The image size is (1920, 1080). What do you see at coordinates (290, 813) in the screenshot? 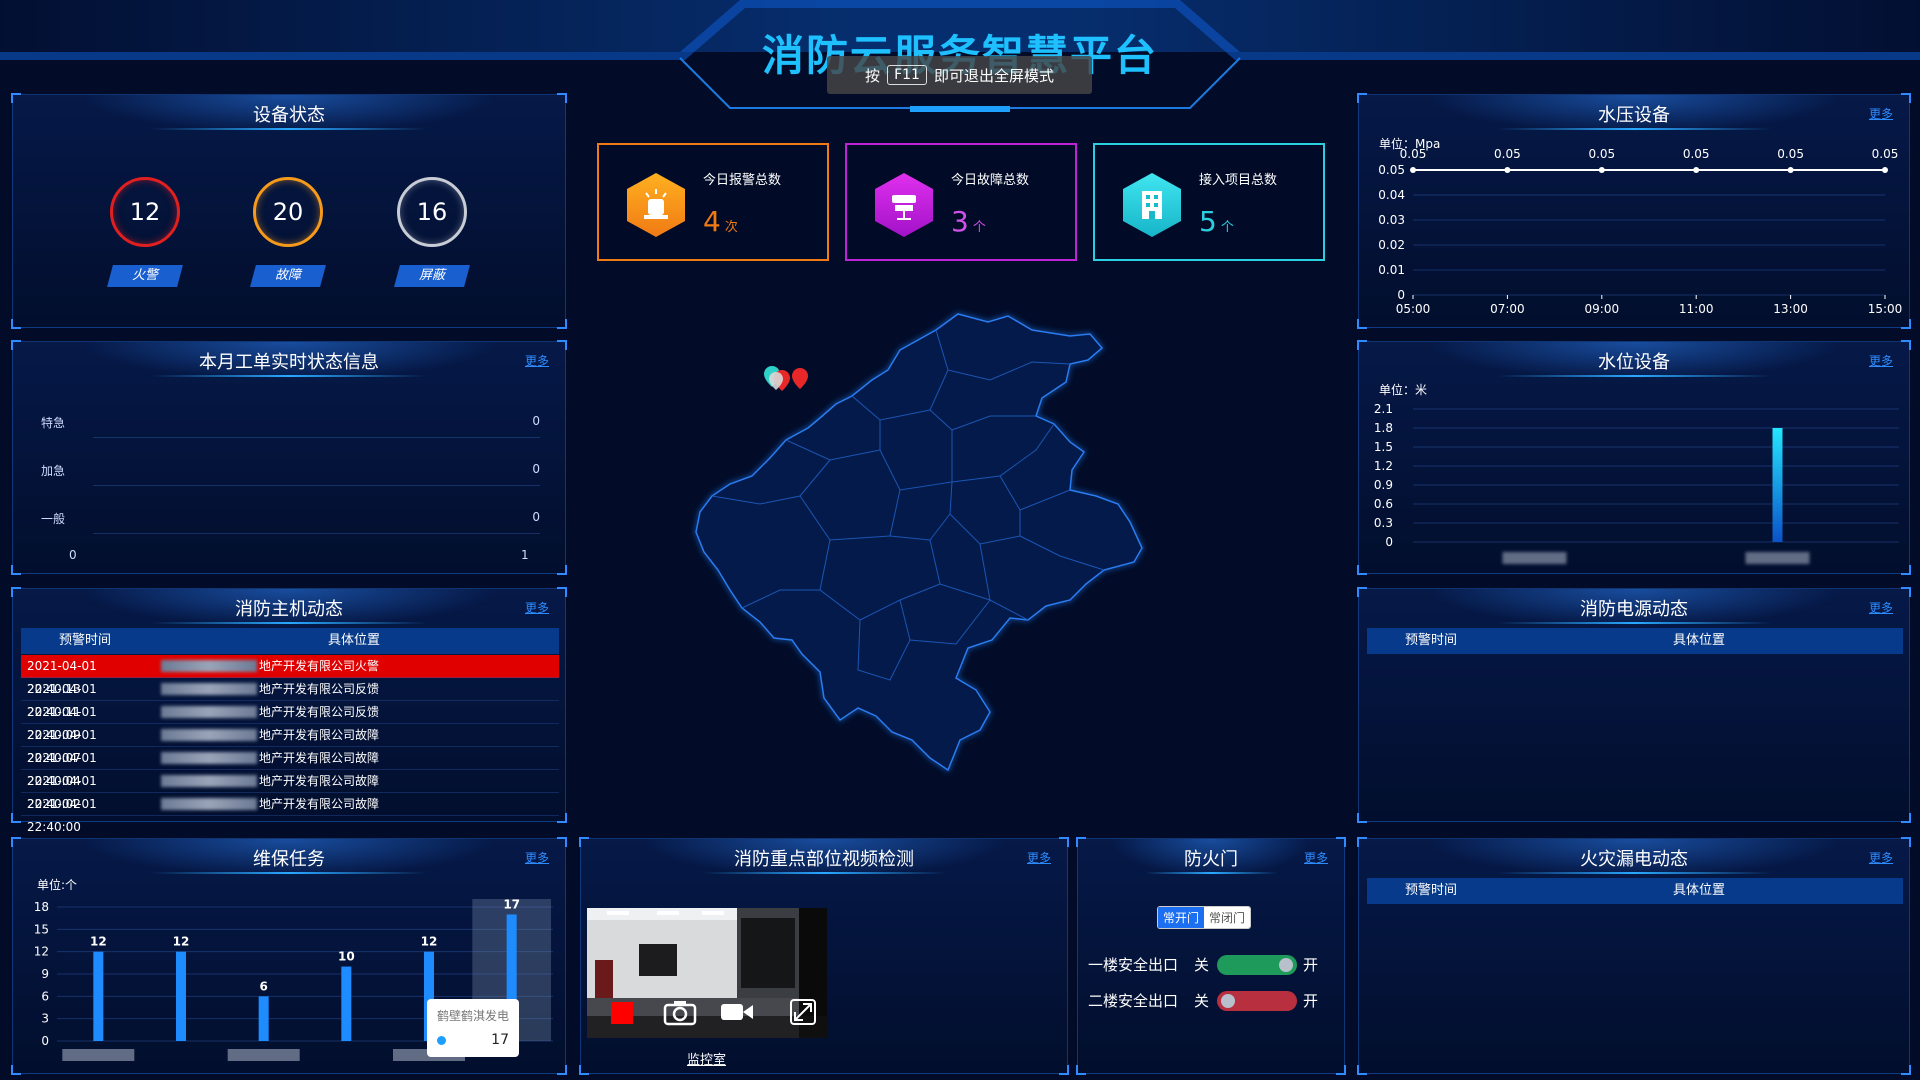
I see `table-row: 2021-04-01 22:40:00 地产开发有限公司故障` at bounding box center [290, 813].